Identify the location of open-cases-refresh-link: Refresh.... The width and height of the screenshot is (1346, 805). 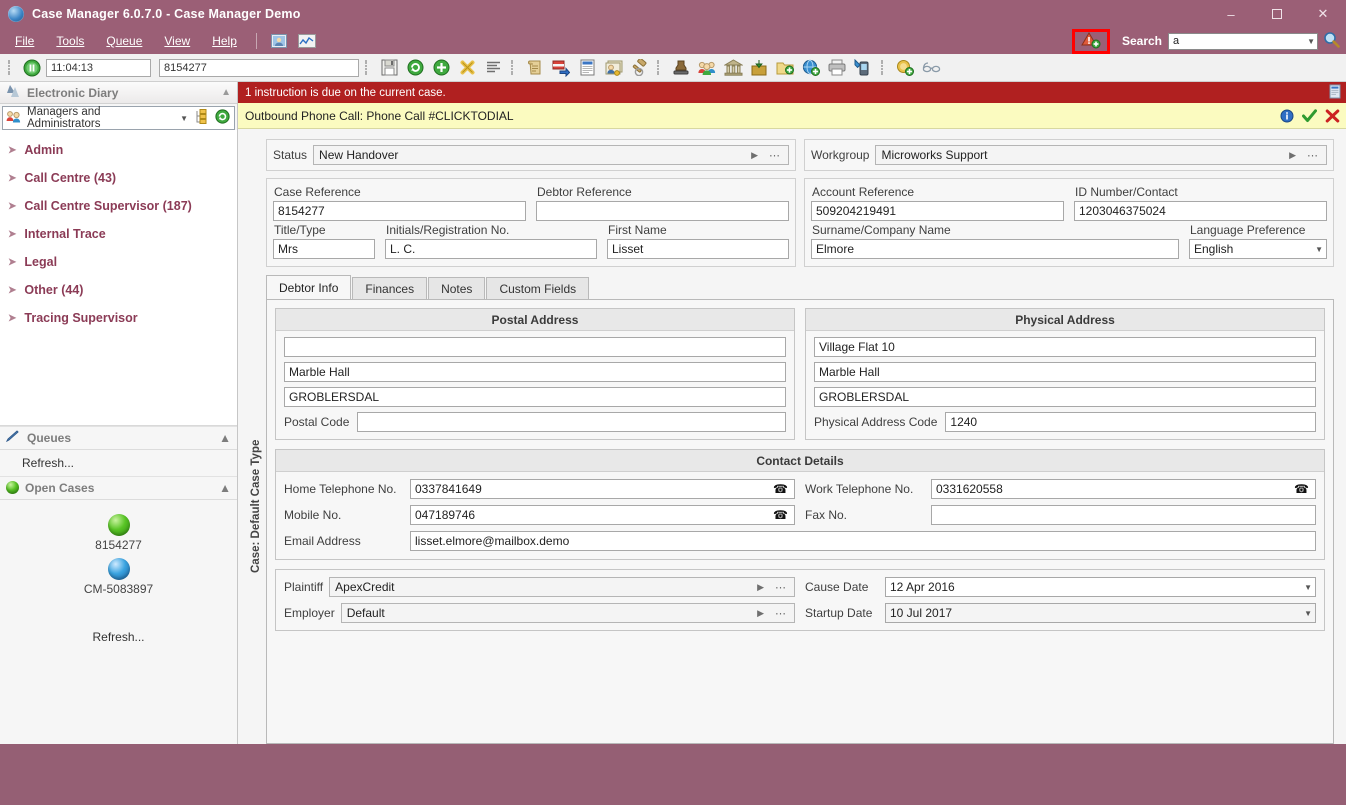
(118, 627).